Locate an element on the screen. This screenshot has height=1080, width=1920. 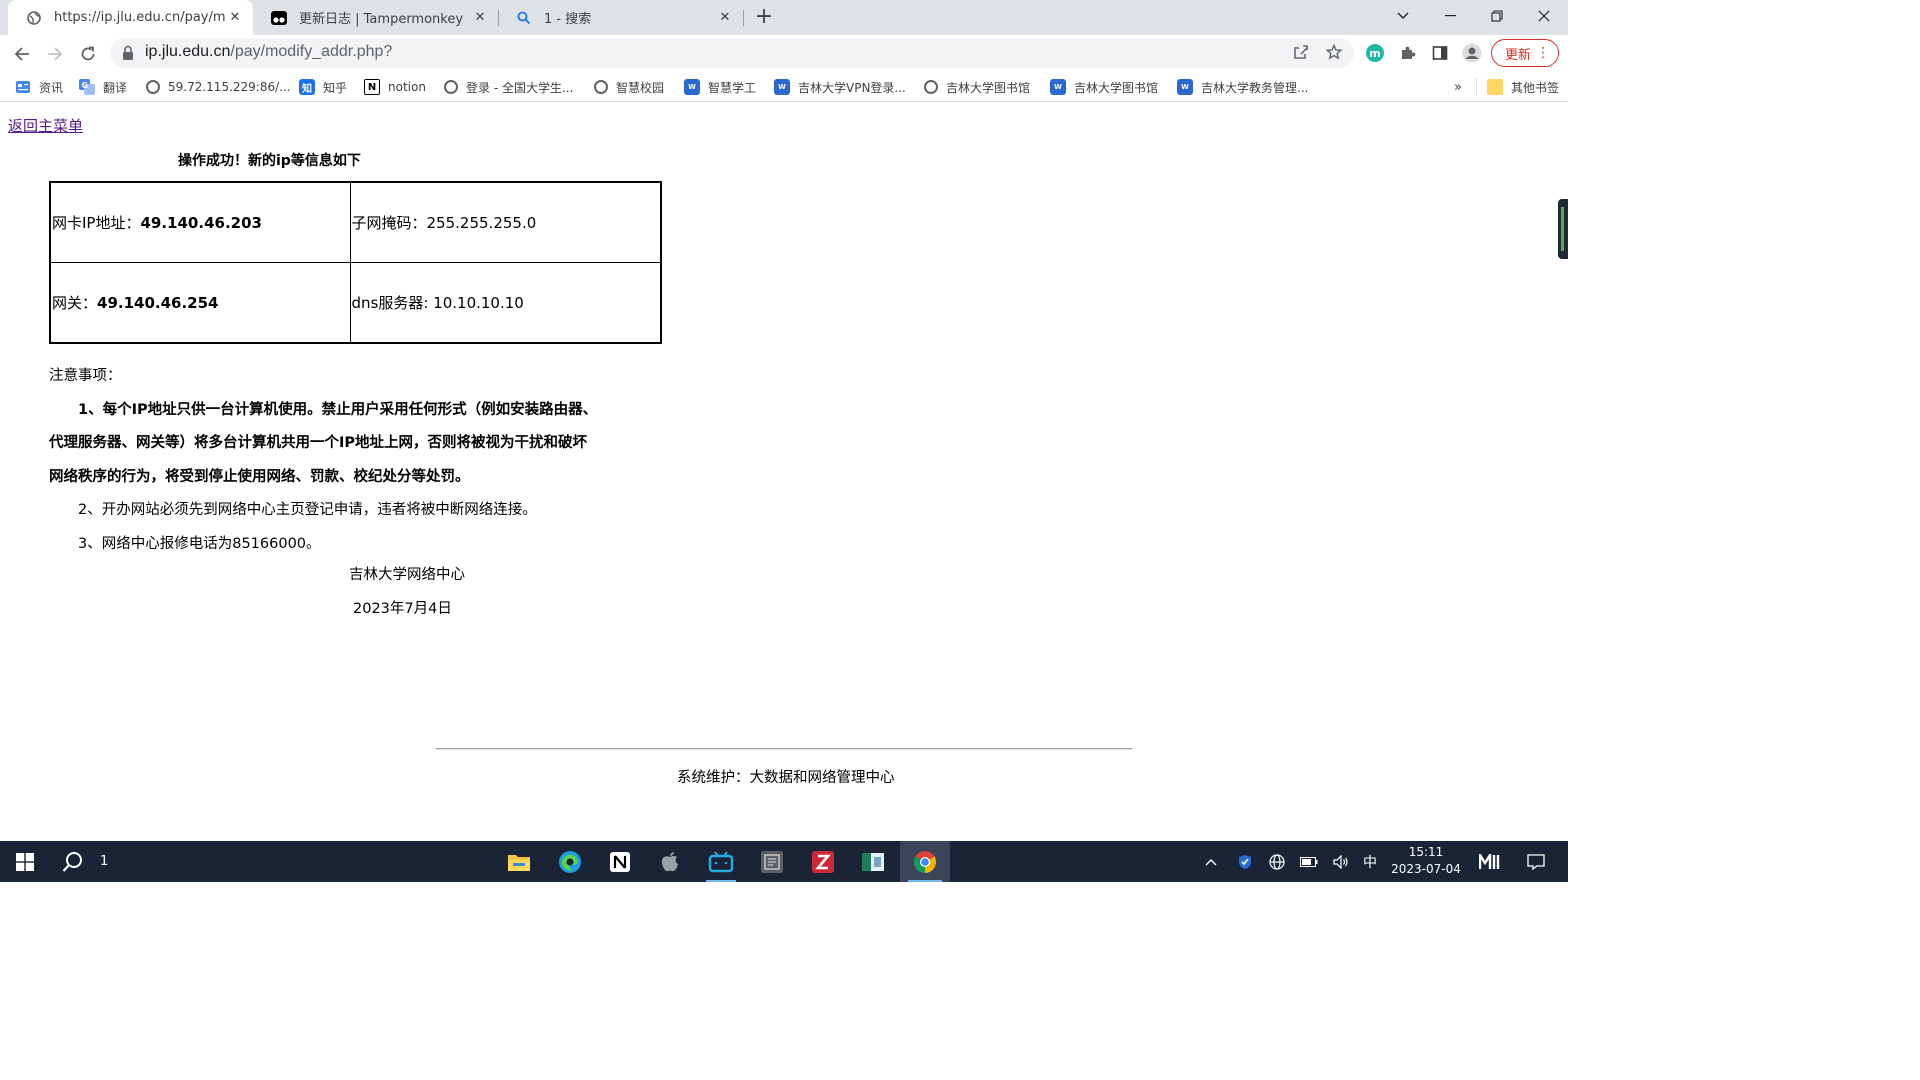
extension-m-icon: m is located at coordinates (1375, 53).